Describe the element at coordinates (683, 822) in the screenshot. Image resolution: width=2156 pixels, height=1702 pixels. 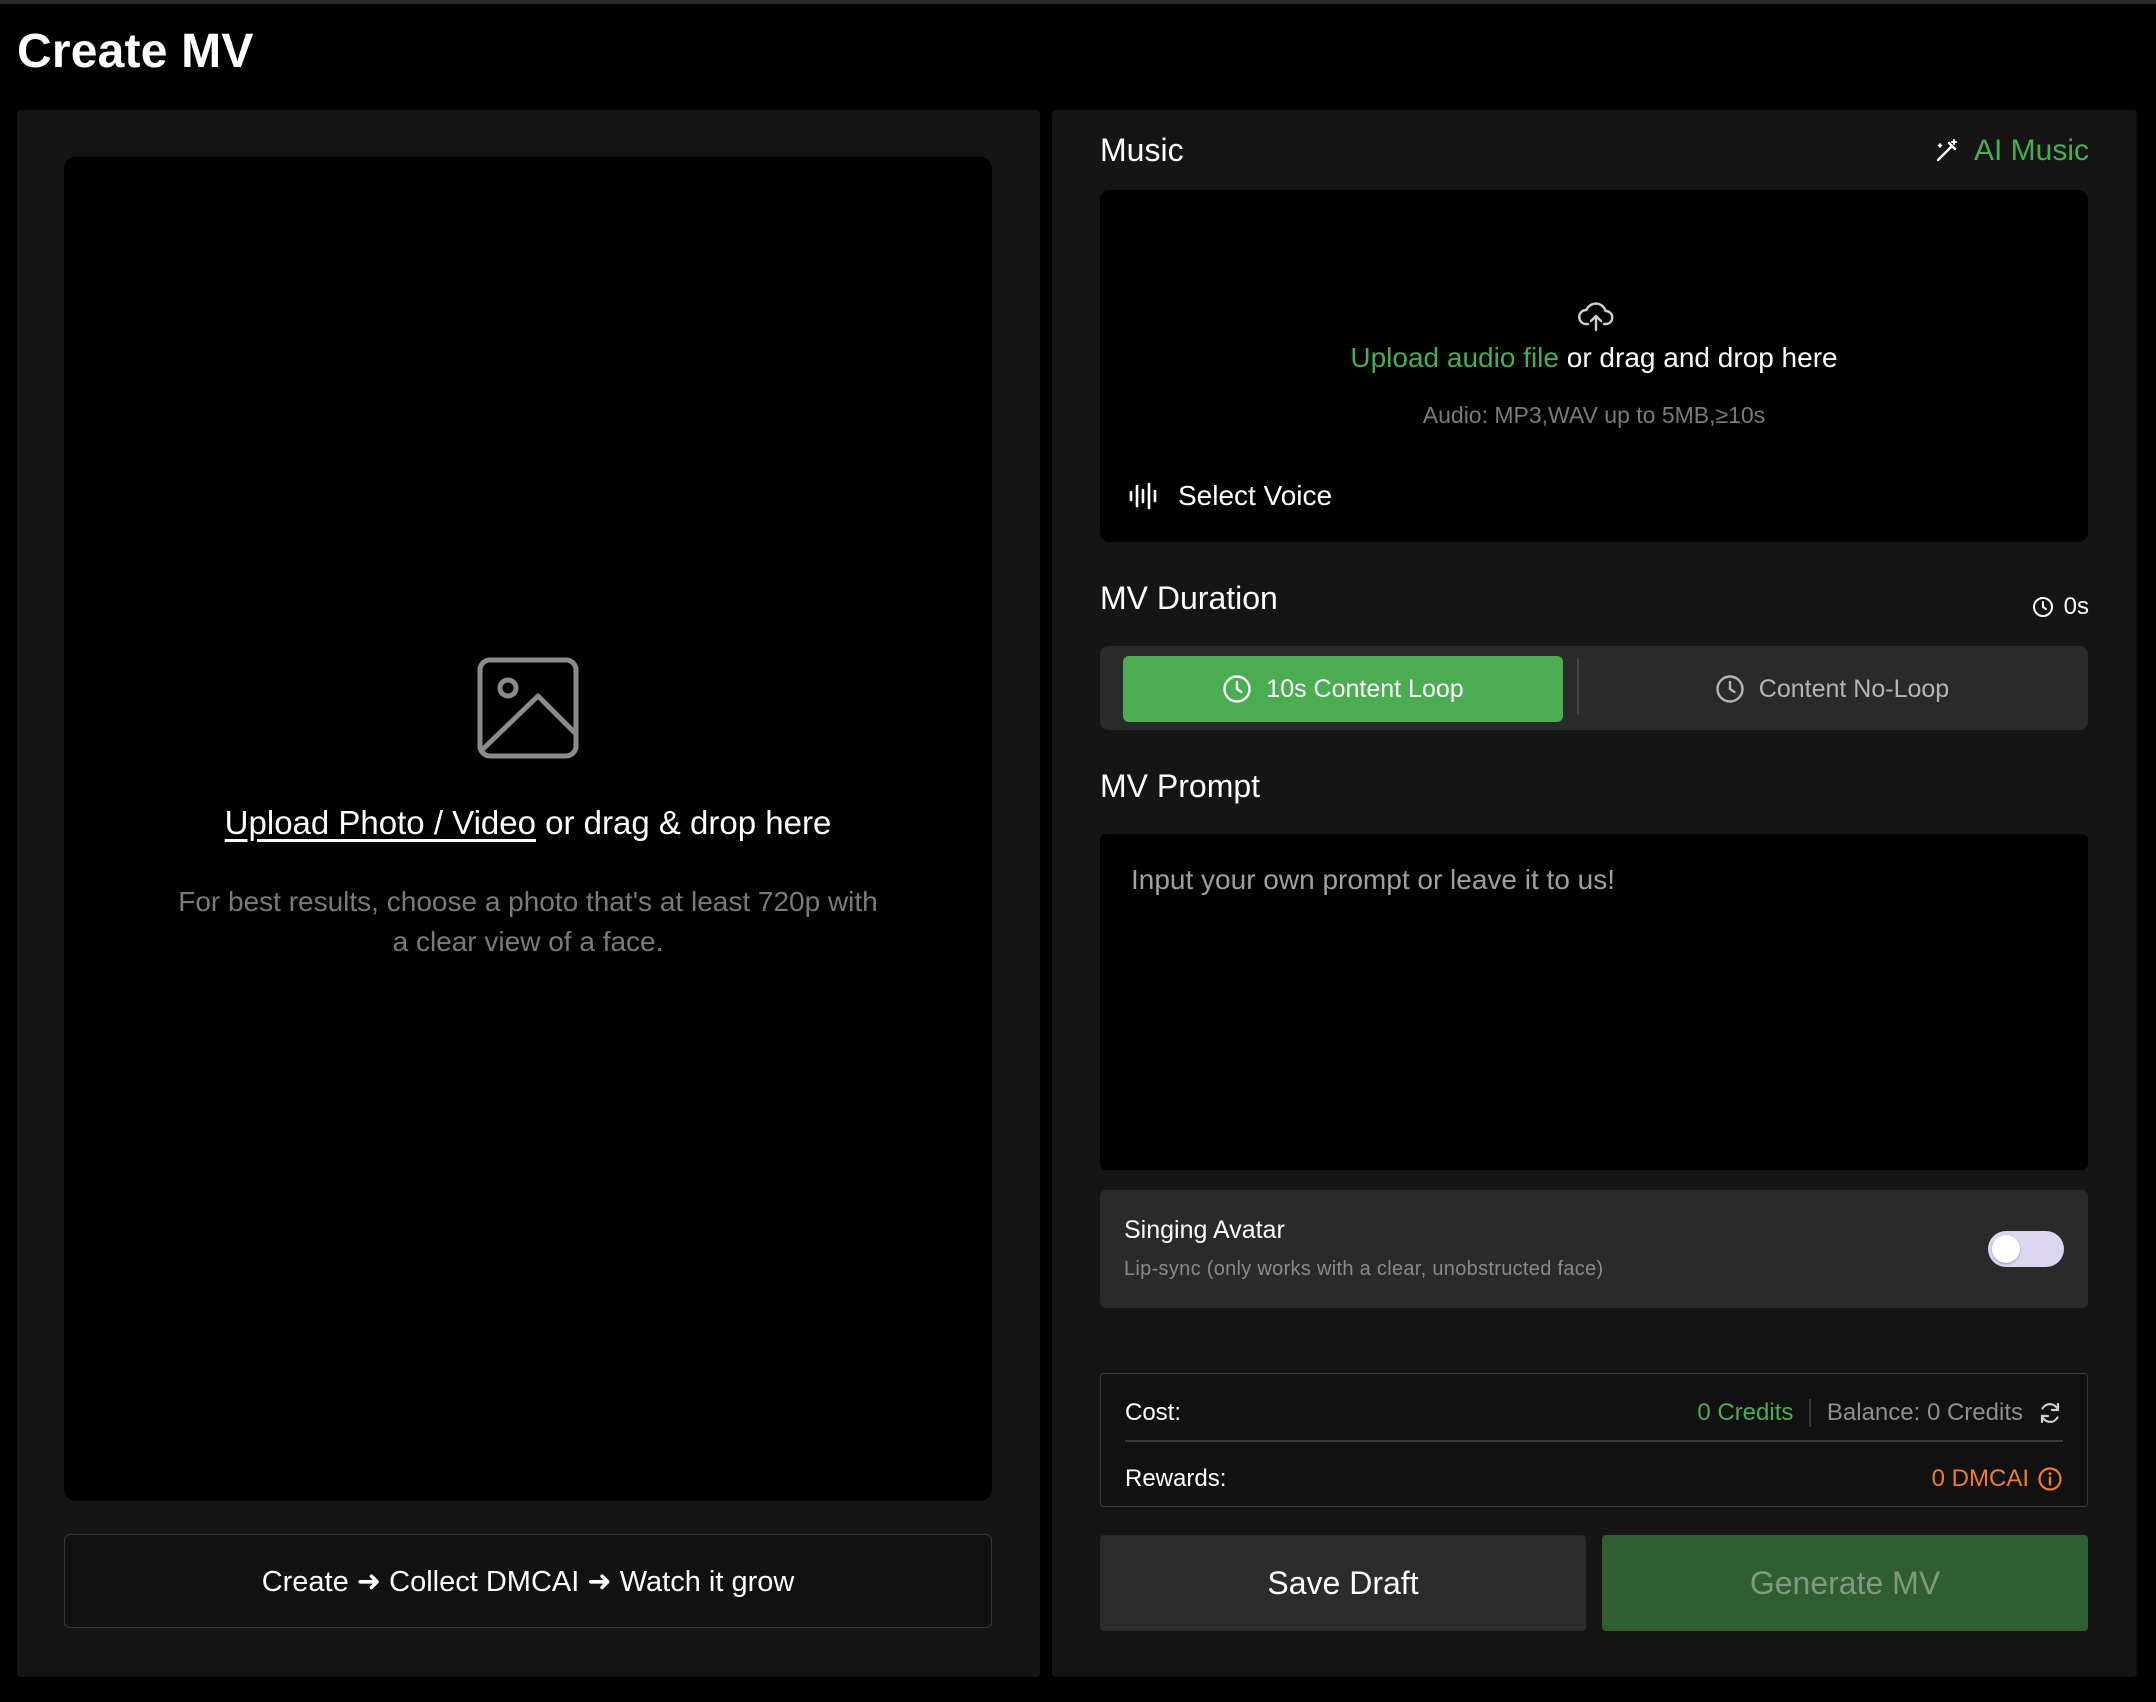
I see `photo-drag-text: or drag & drop here` at that location.